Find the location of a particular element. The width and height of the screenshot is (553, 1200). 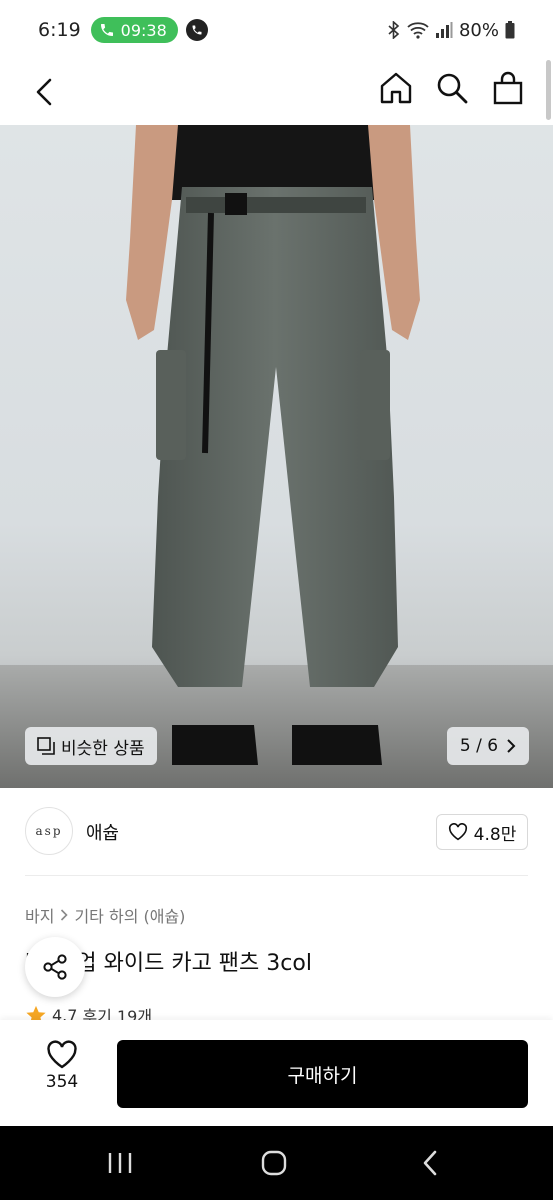

wifi-icon is located at coordinates (418, 30).